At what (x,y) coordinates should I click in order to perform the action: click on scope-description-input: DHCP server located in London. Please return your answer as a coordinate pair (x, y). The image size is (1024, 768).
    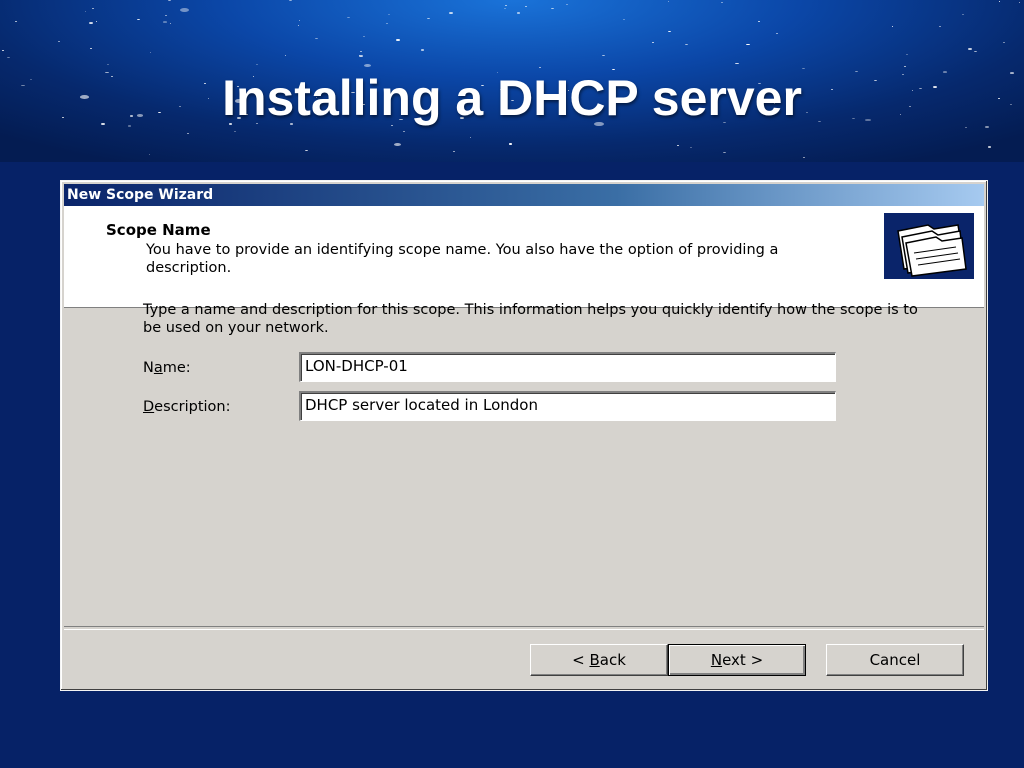
    Looking at the image, I should click on (567, 406).